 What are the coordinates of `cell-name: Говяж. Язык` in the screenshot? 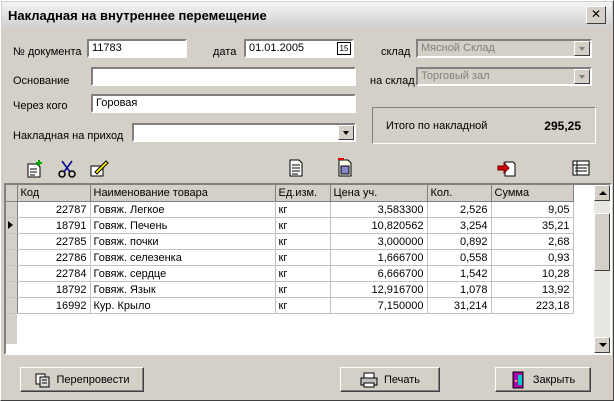 It's located at (183, 289).